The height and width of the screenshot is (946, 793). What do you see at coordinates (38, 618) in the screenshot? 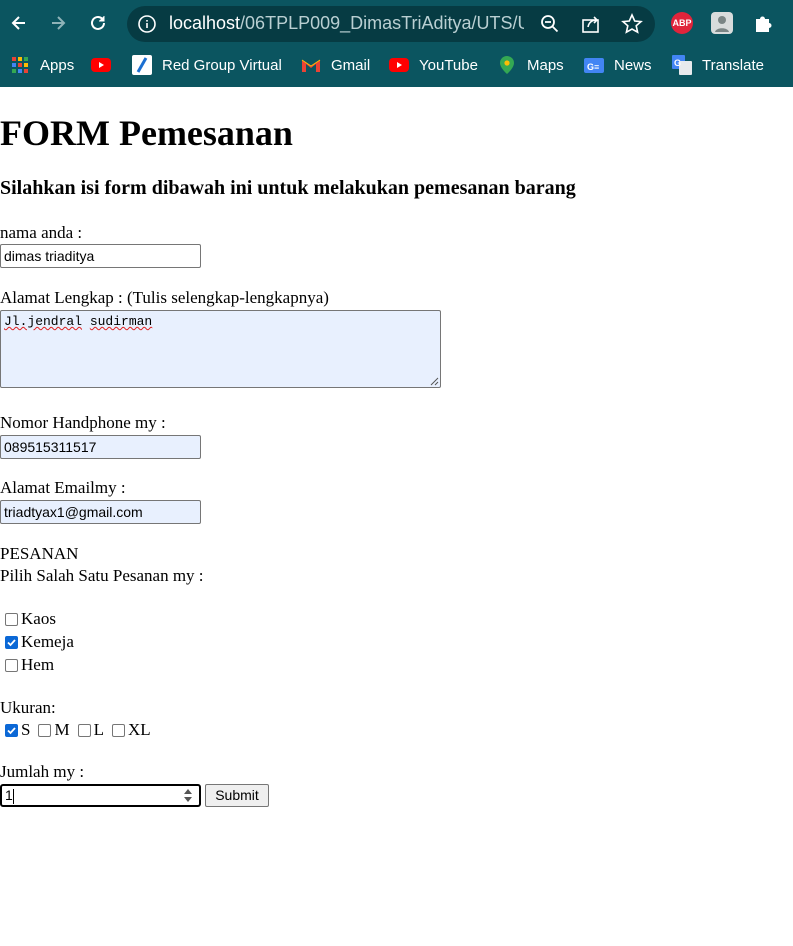
I see `item-label: Kaos` at bounding box center [38, 618].